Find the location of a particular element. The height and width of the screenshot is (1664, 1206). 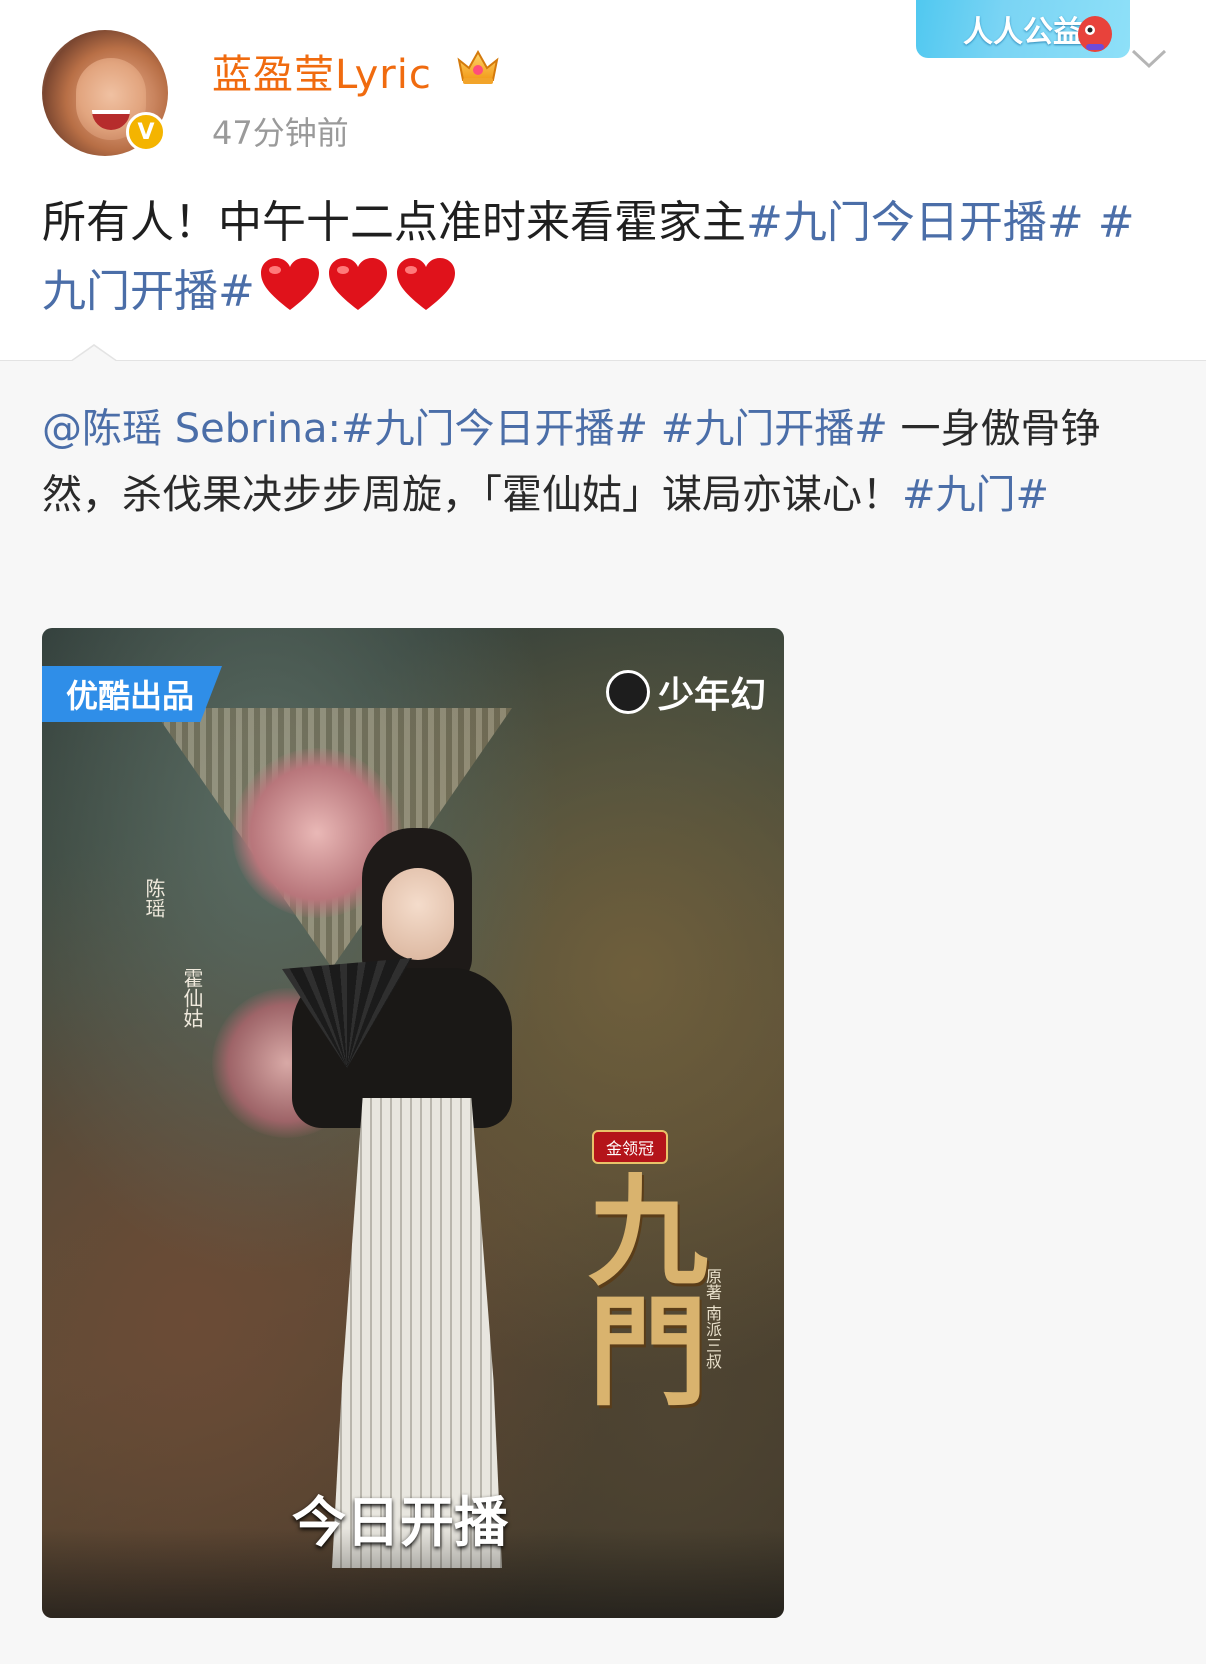

youku-tag: 优酷出品 is located at coordinates (132, 694).